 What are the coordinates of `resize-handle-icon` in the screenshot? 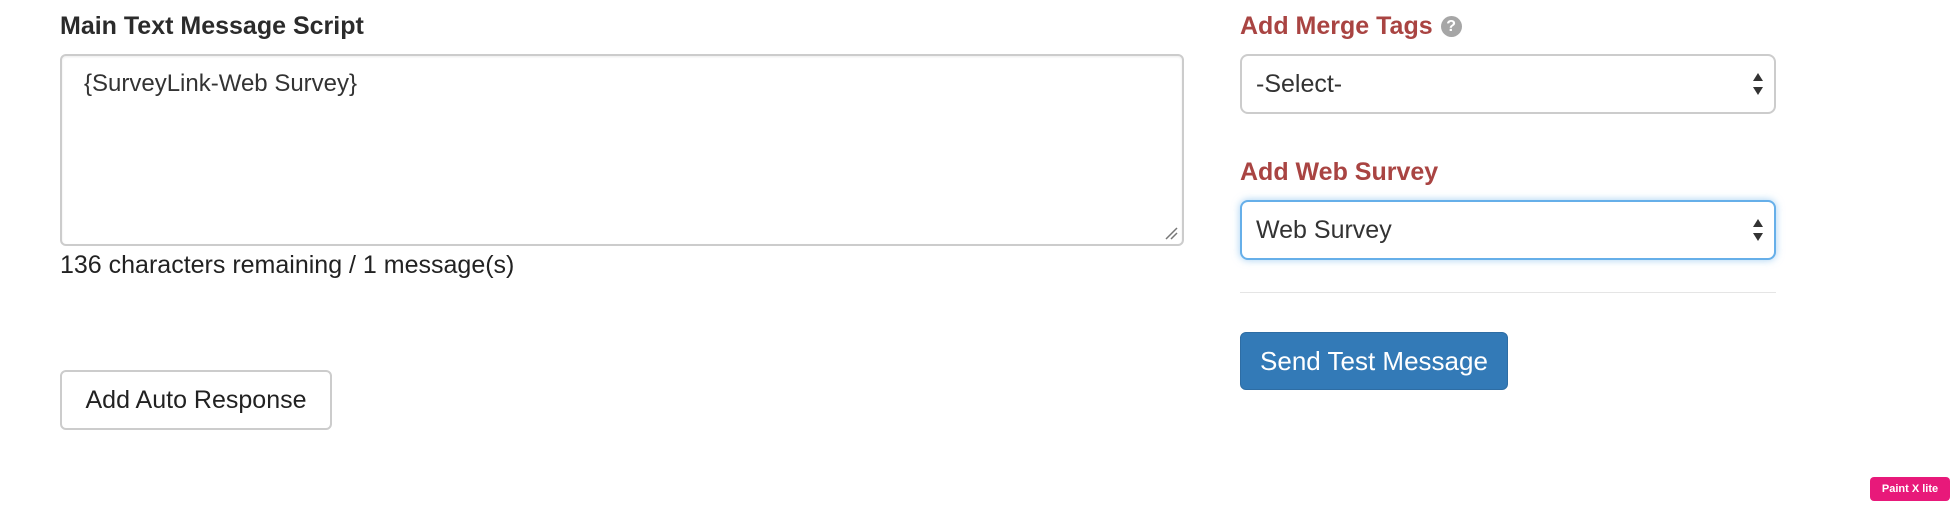 It's located at (1171, 233).